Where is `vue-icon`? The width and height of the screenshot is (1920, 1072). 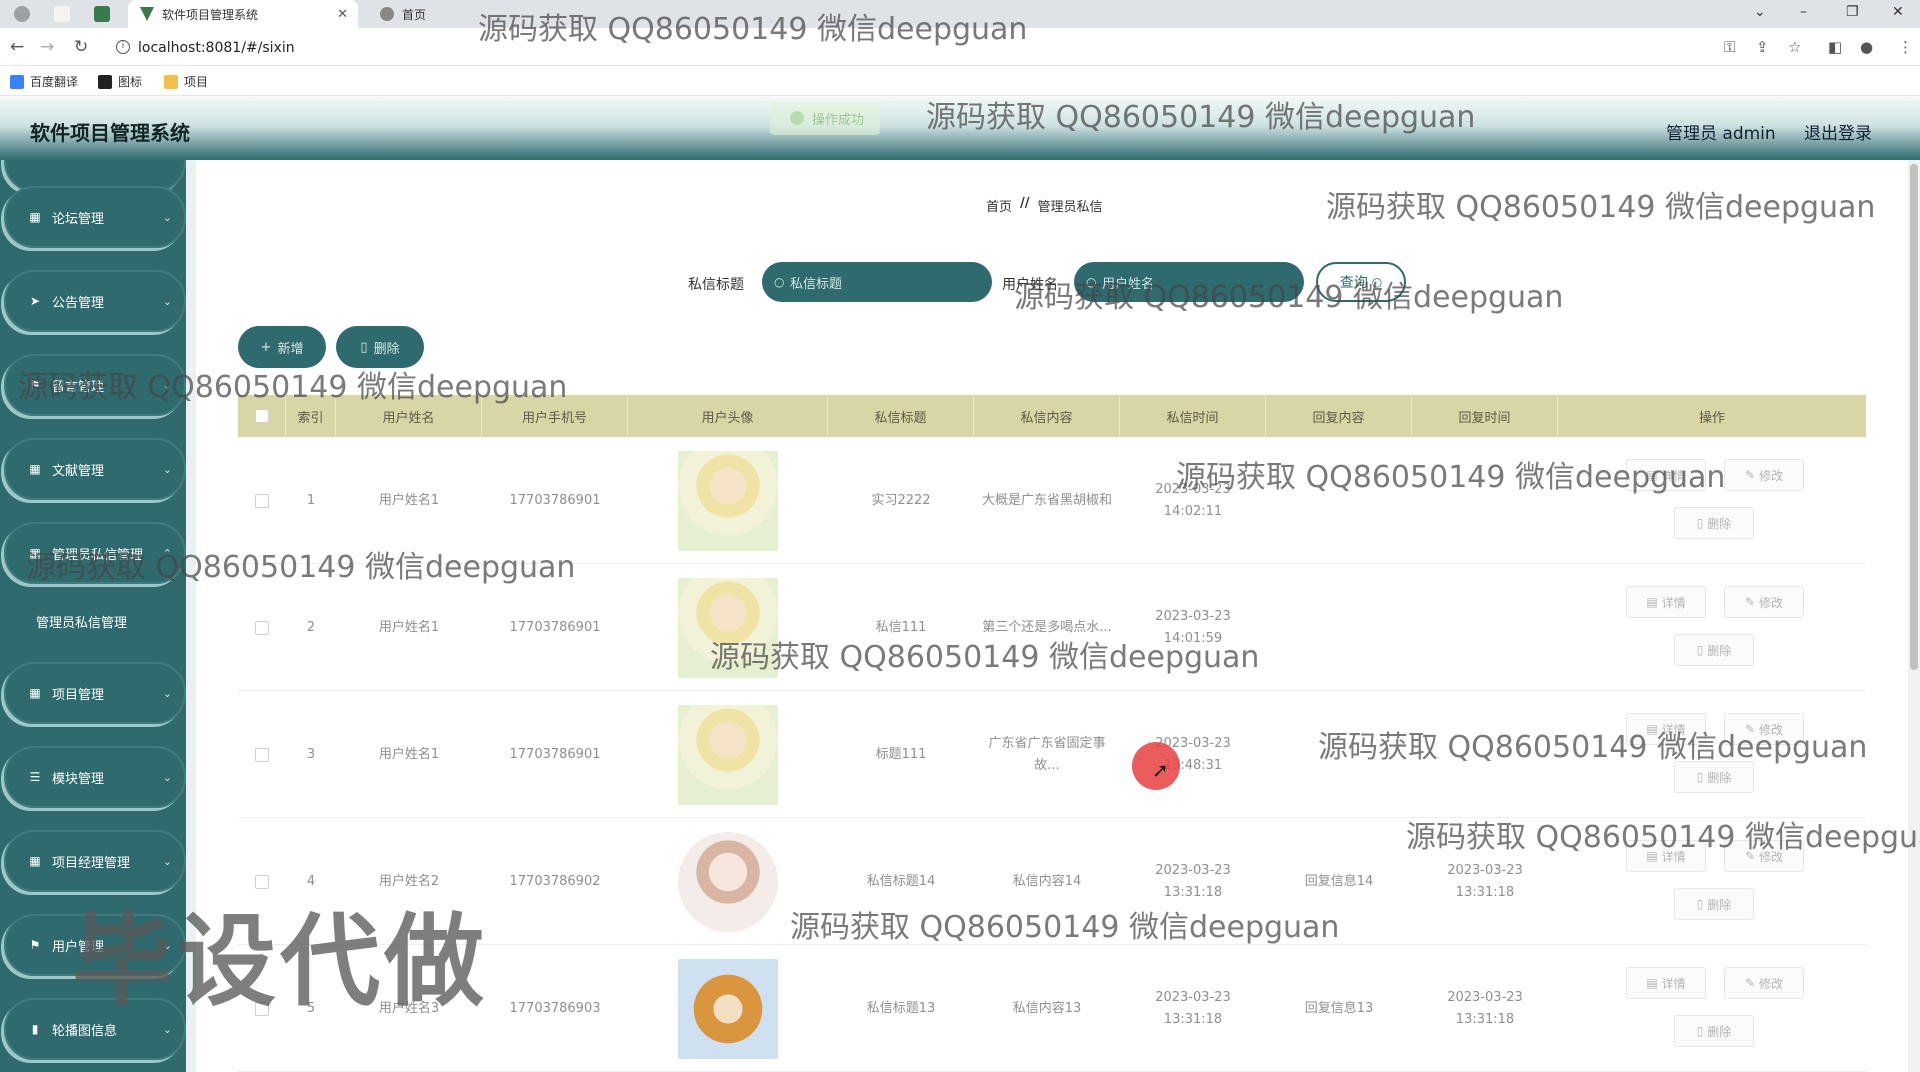
vue-icon is located at coordinates (147, 14).